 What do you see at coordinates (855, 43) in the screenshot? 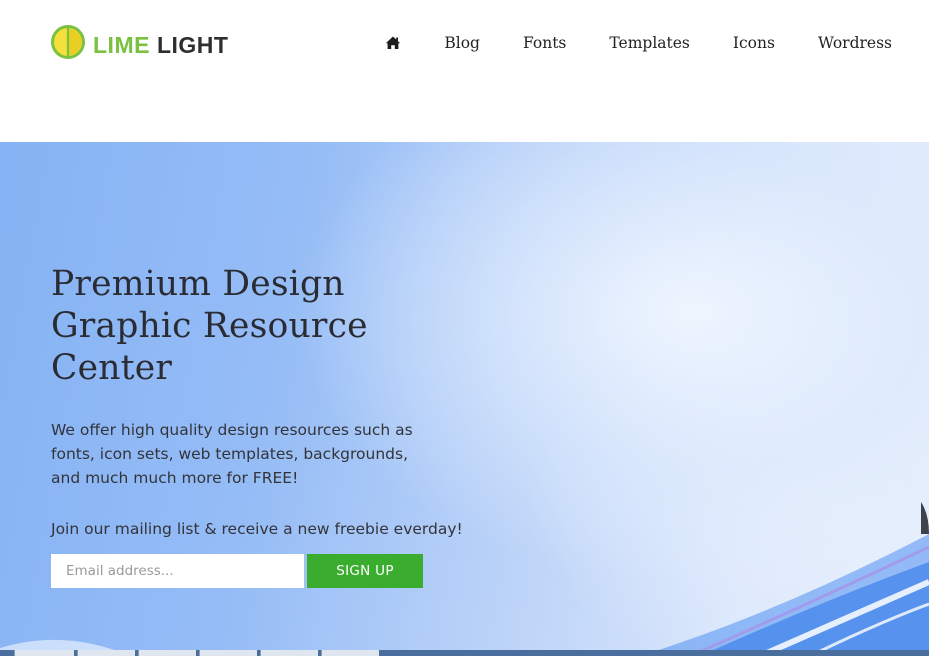
I see `nav-item-wordress: Wordress` at bounding box center [855, 43].